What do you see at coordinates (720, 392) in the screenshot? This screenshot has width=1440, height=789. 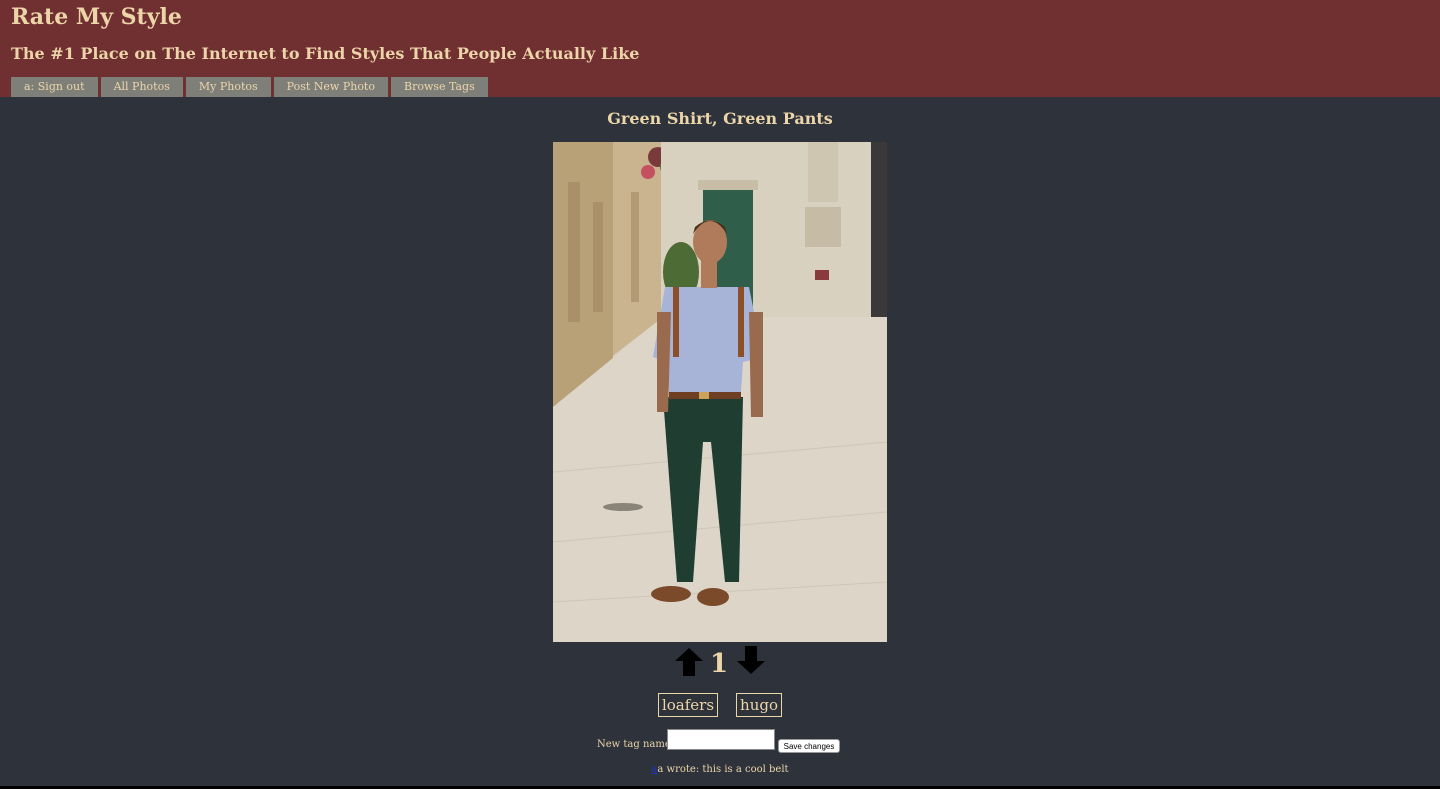 I see `outfit-photo` at bounding box center [720, 392].